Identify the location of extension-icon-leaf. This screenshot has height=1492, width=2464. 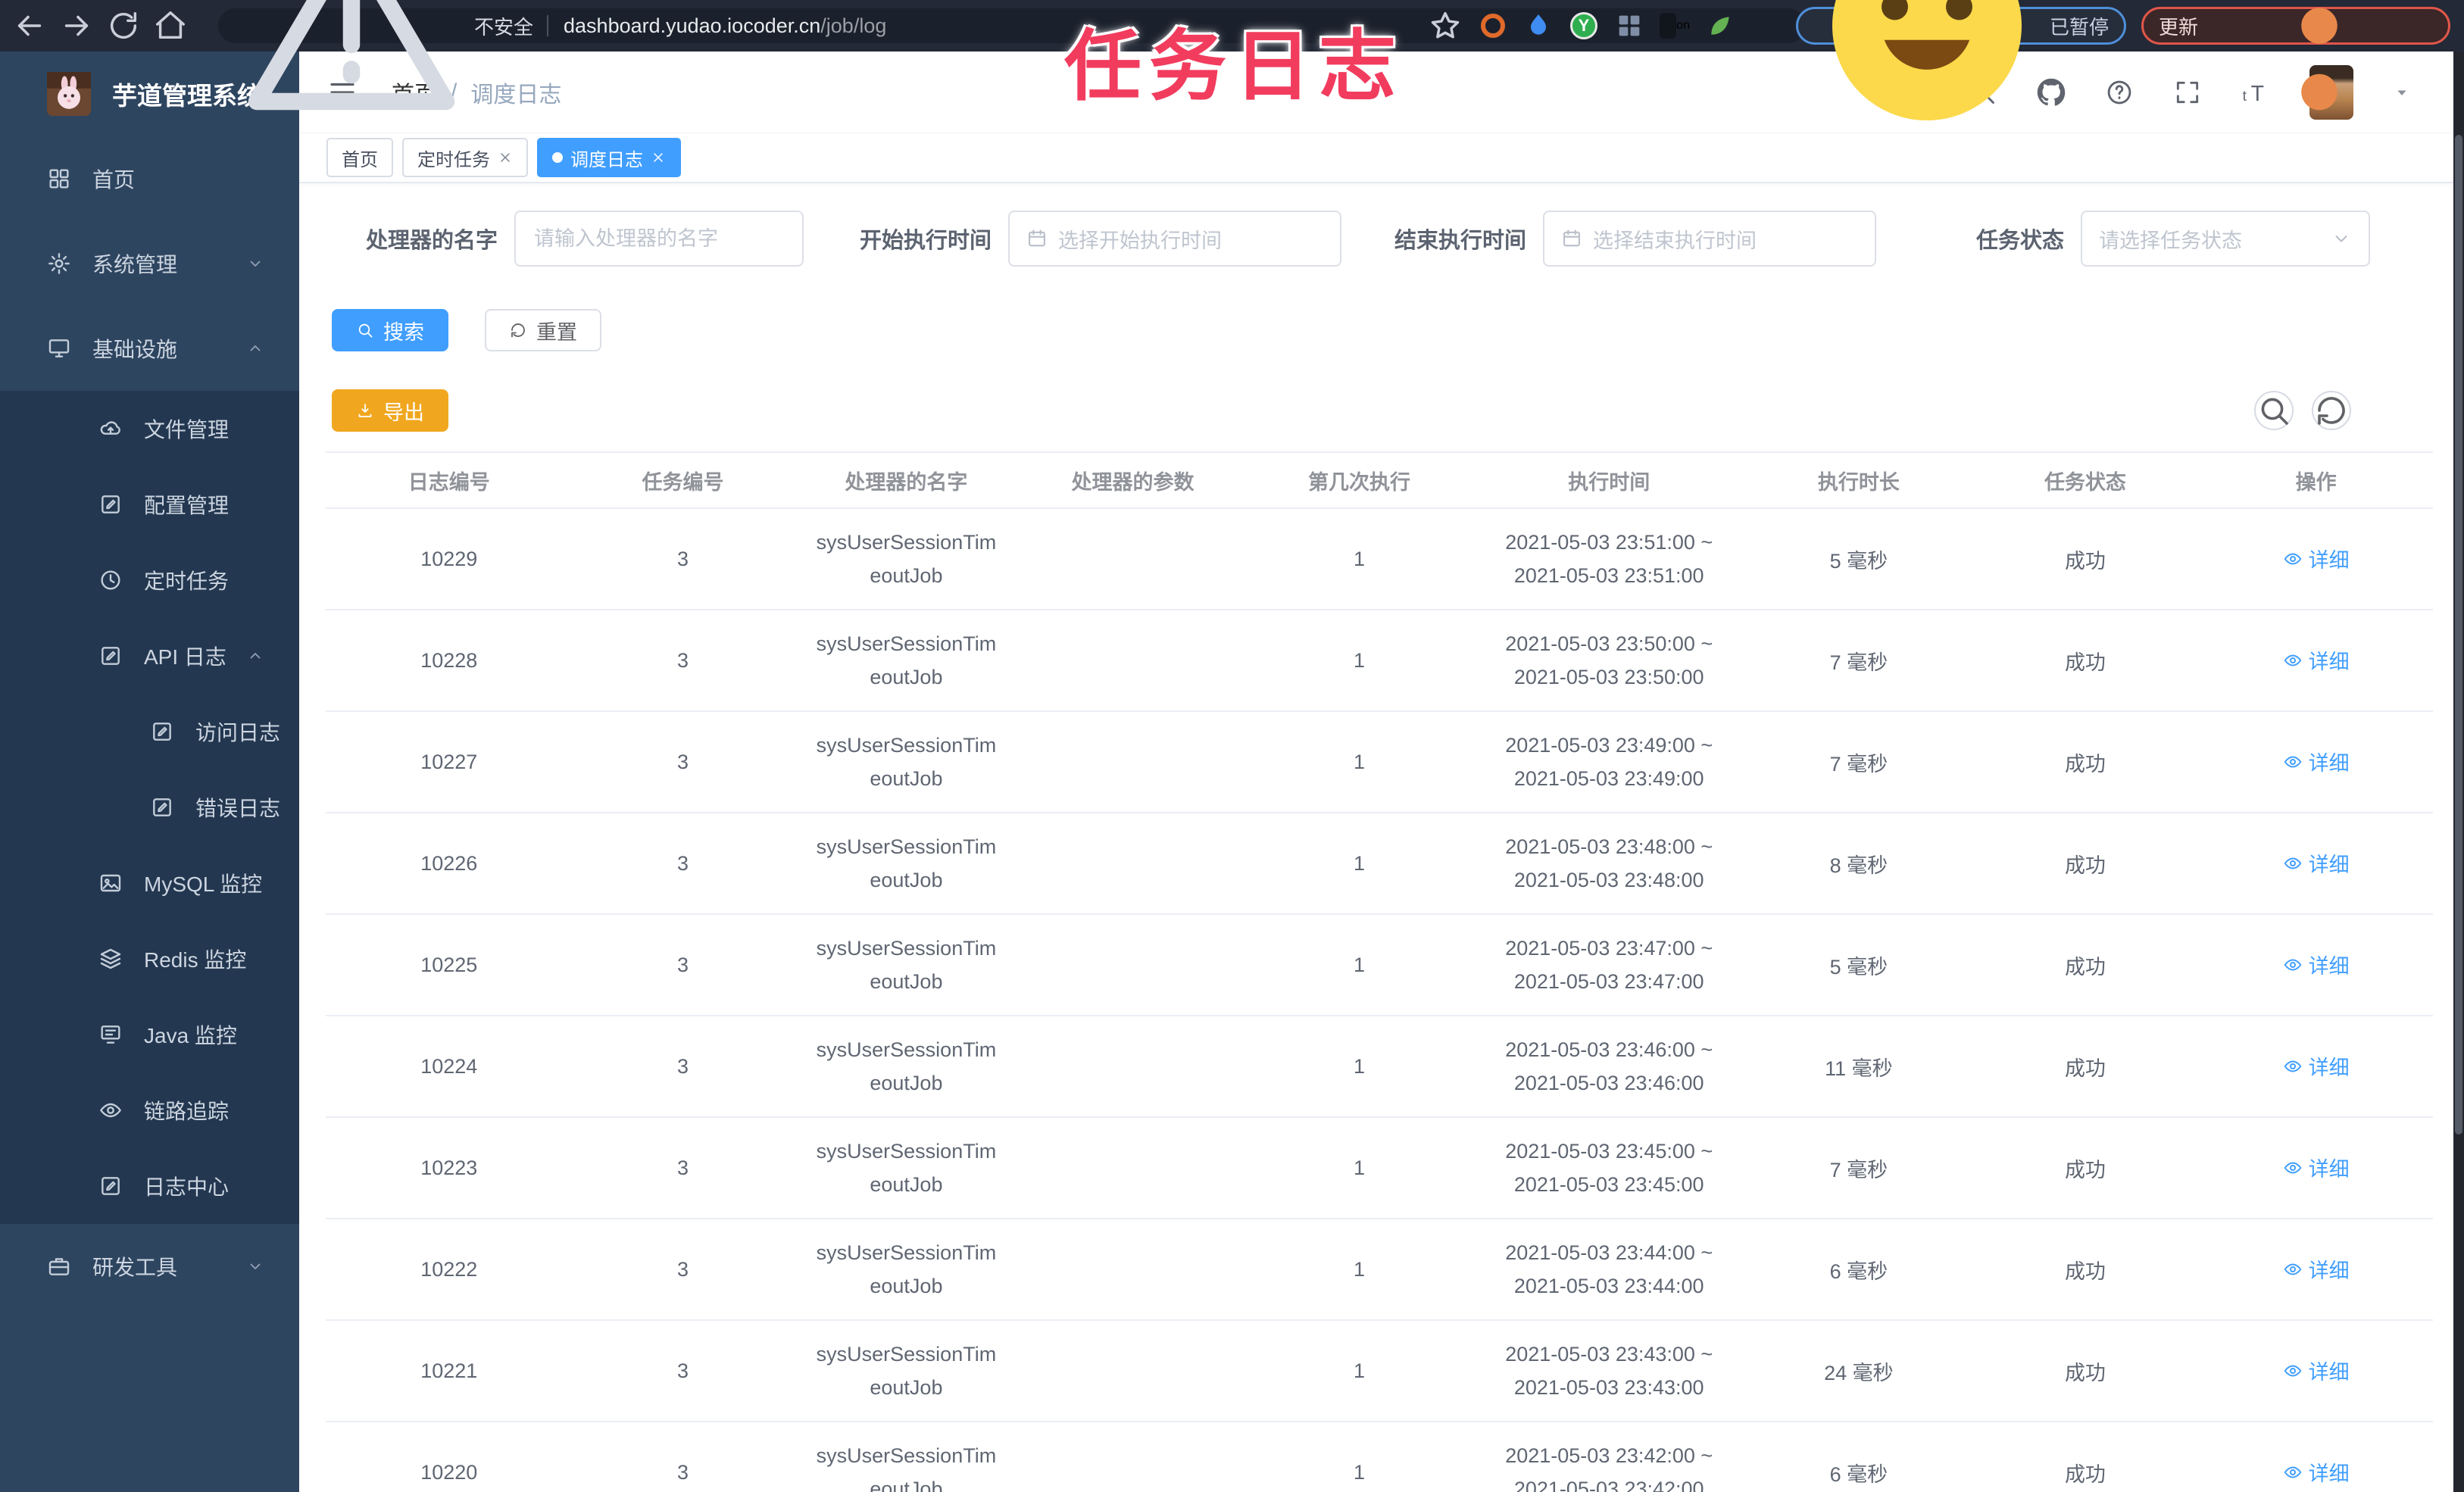
(1720, 26).